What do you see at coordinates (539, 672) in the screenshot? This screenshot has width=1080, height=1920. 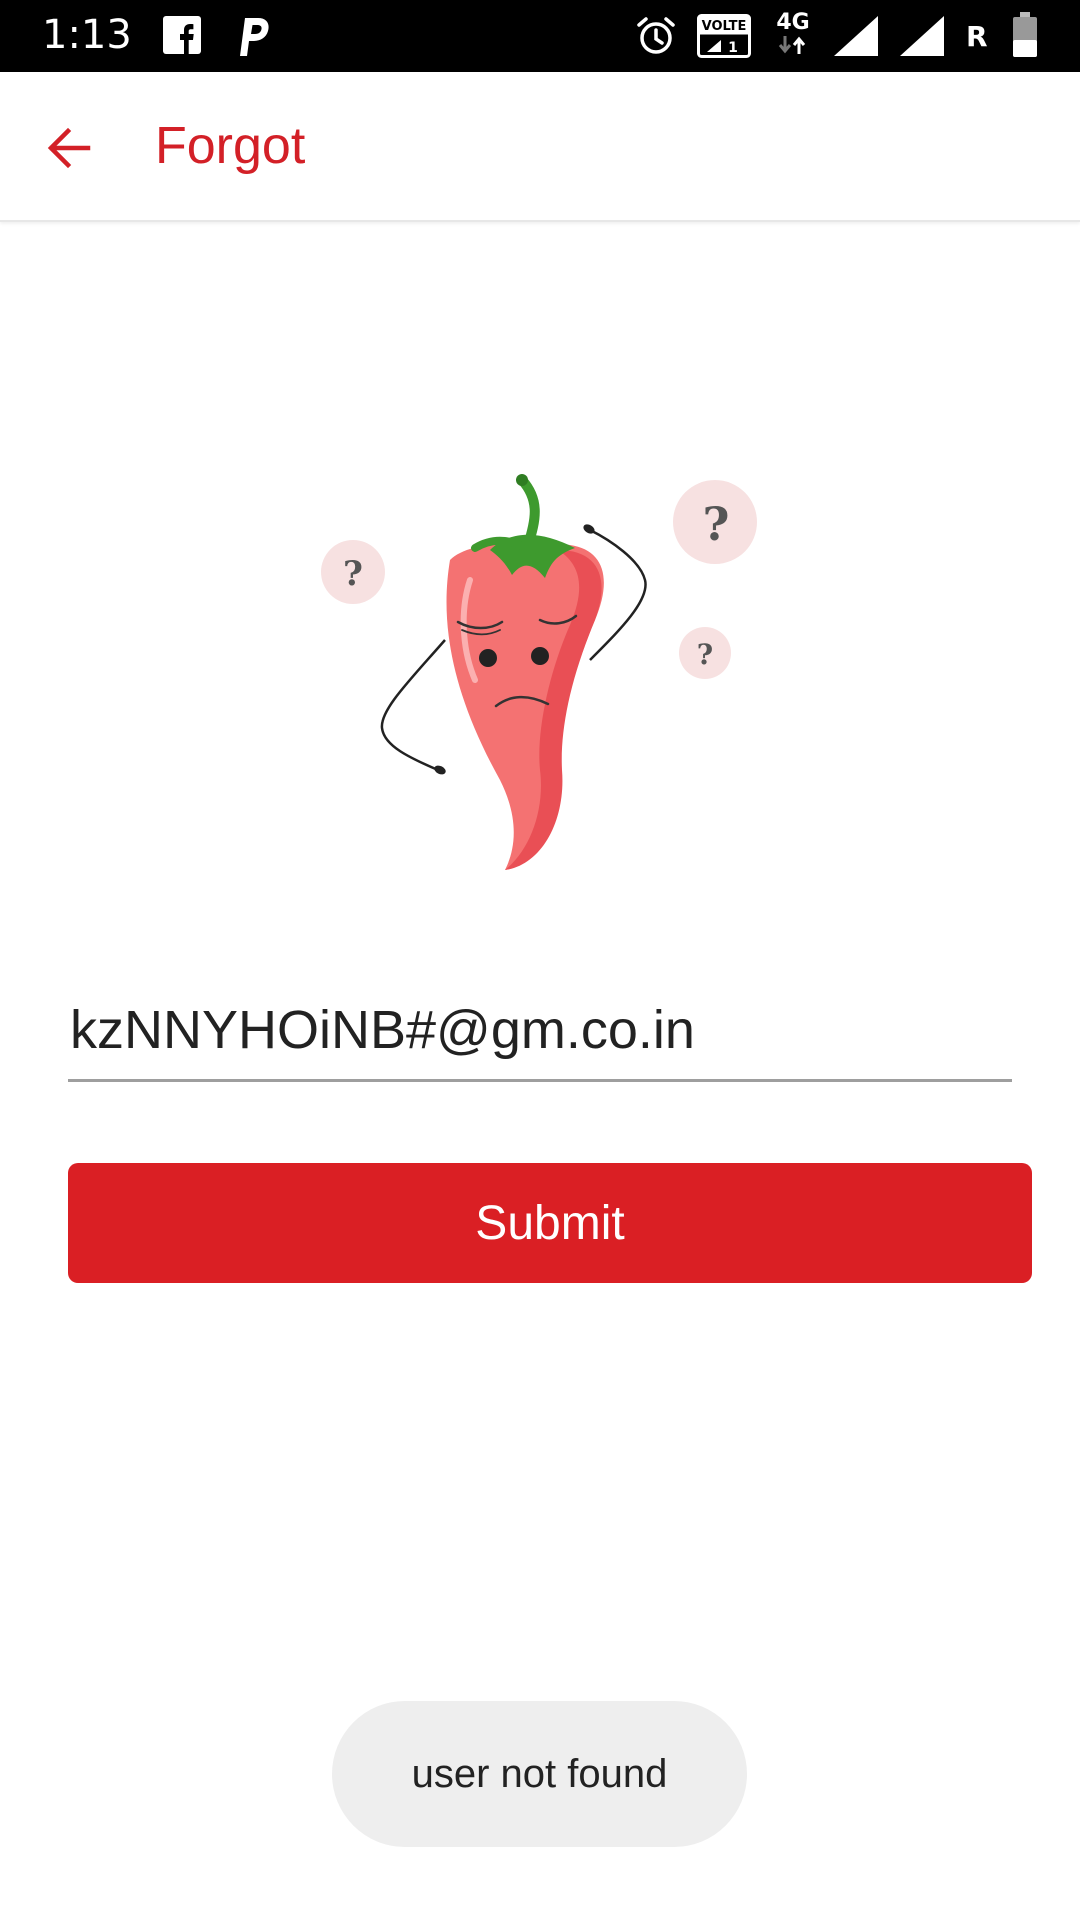 I see `confused-chilli-illustration: ? ? ?` at bounding box center [539, 672].